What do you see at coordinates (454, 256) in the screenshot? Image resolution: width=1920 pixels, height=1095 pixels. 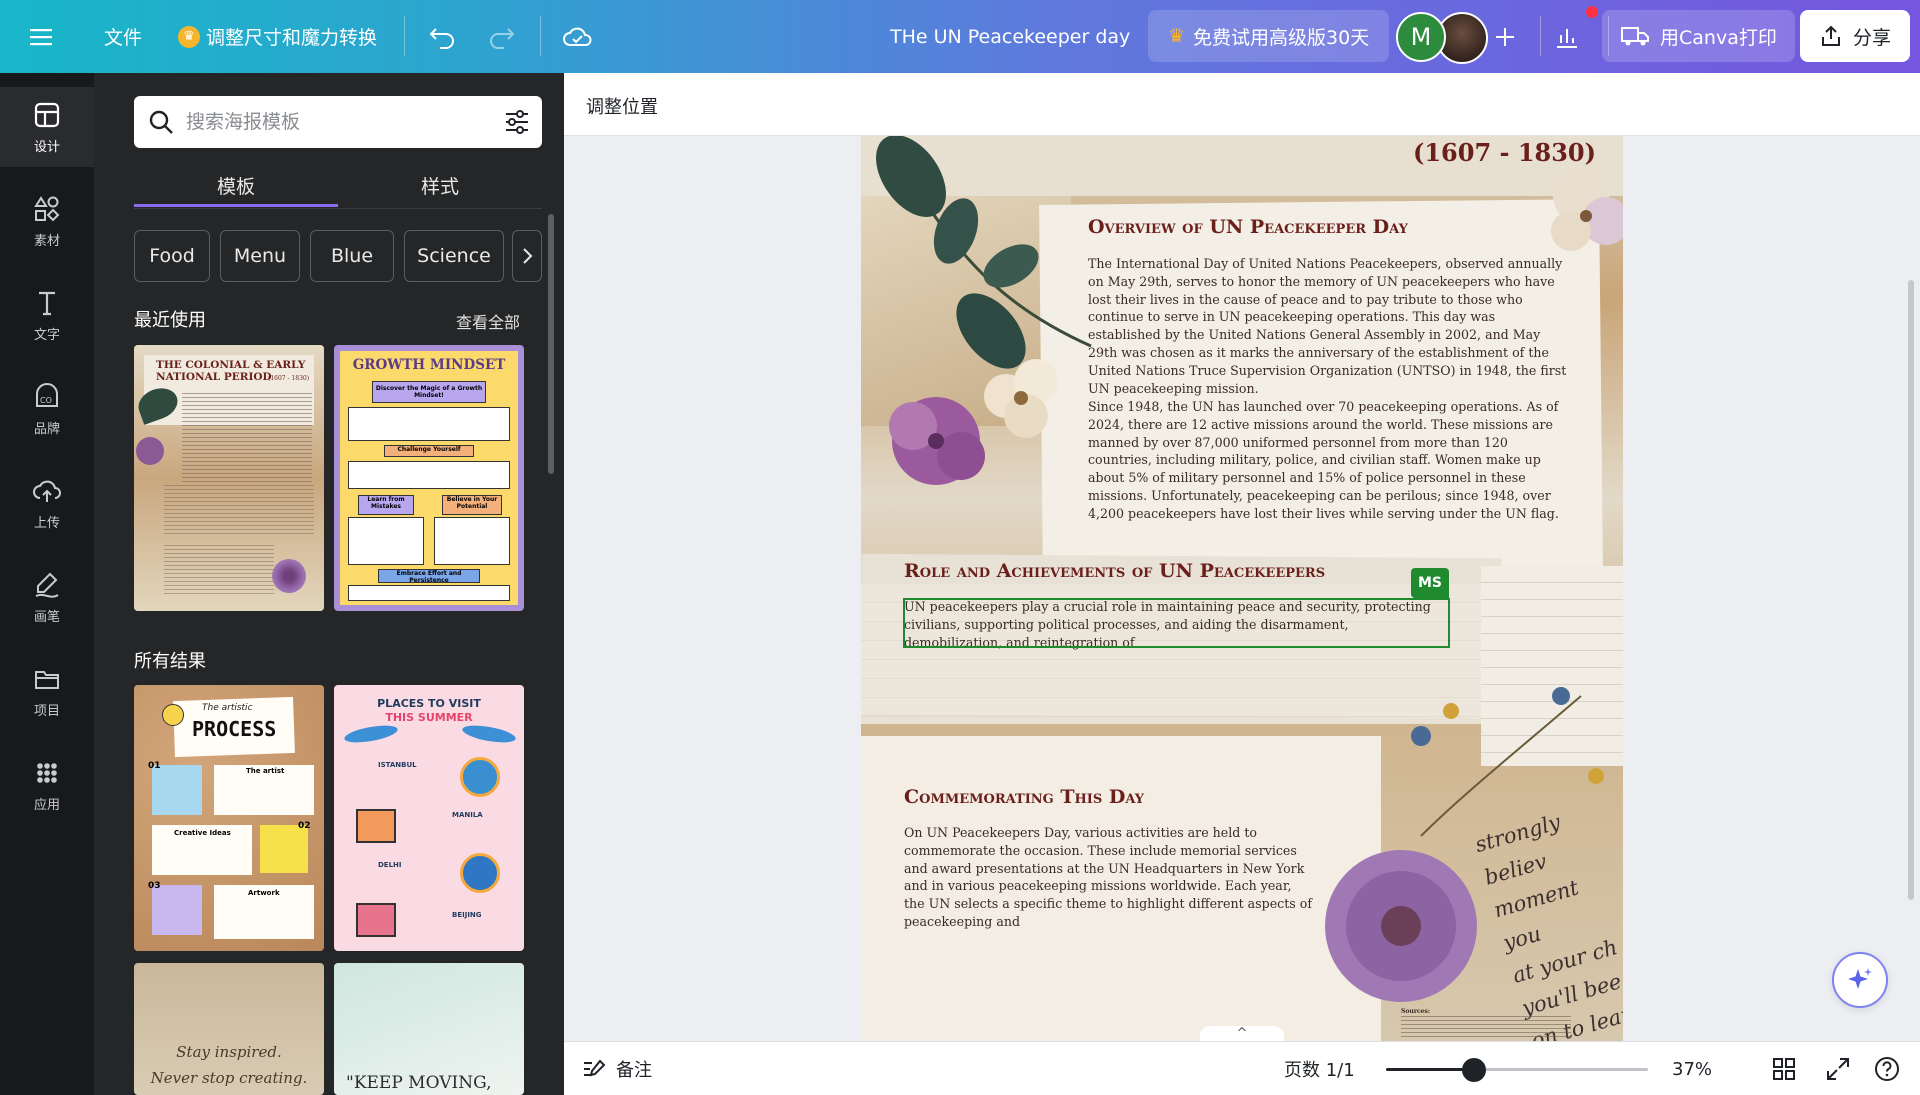 I see `chip-science: Science` at bounding box center [454, 256].